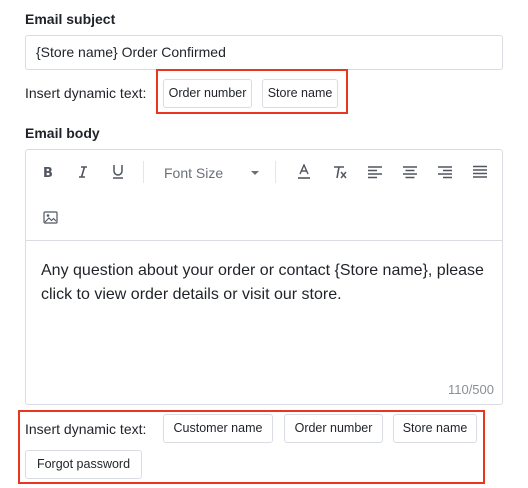 Image resolution: width=528 pixels, height=488 pixels. I want to click on font-size-placeholder: Font Size, so click(194, 173).